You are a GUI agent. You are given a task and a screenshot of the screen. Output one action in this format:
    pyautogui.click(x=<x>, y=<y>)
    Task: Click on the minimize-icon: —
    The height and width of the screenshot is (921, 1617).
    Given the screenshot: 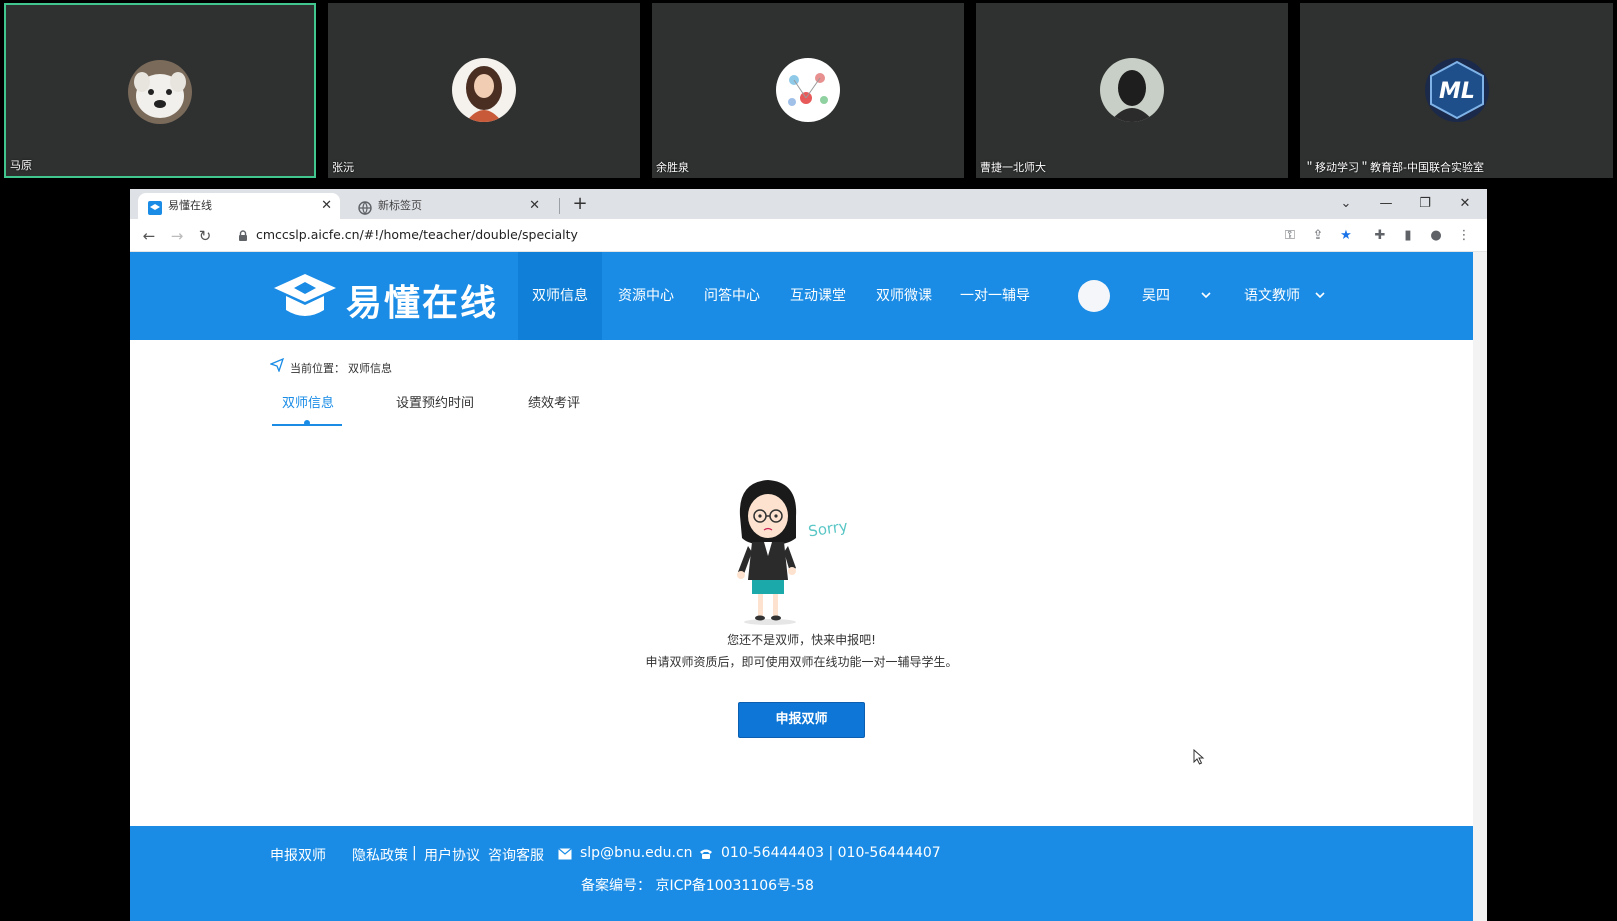 What is the action you would take?
    pyautogui.click(x=1386, y=204)
    